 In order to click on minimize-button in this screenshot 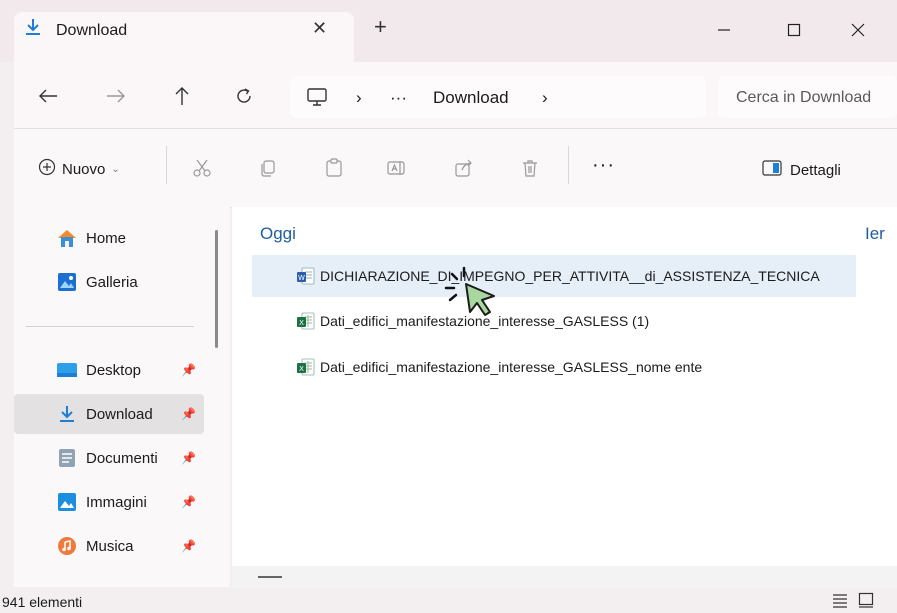, I will do `click(724, 30)`.